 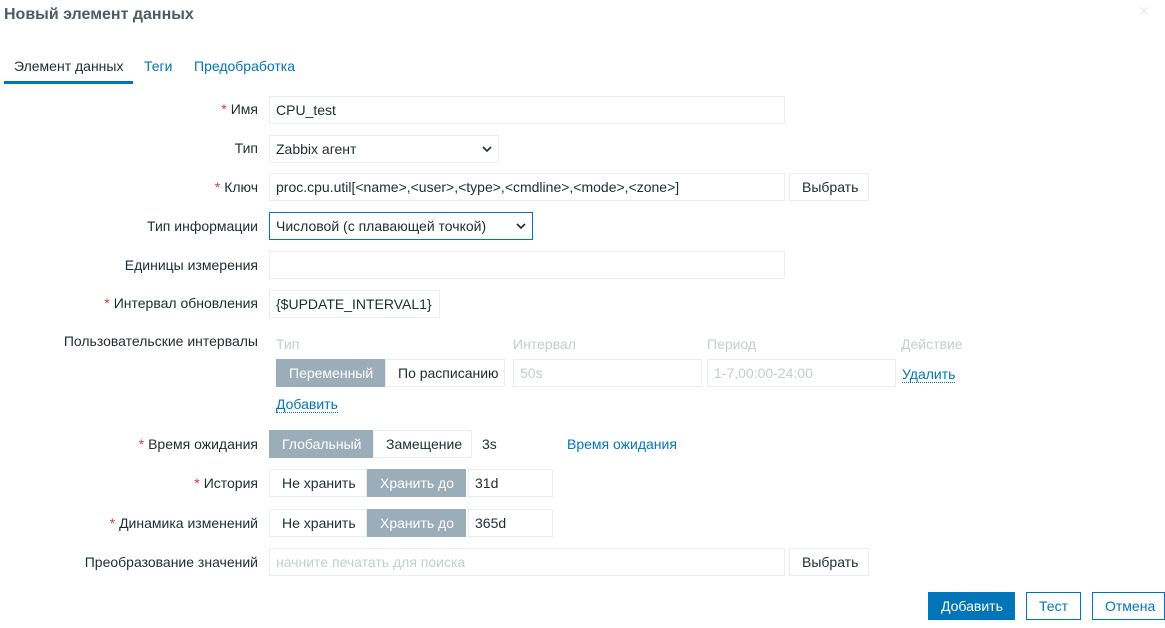 What do you see at coordinates (416, 523) in the screenshot?
I see `trends-store-up-to-button: Хранить до` at bounding box center [416, 523].